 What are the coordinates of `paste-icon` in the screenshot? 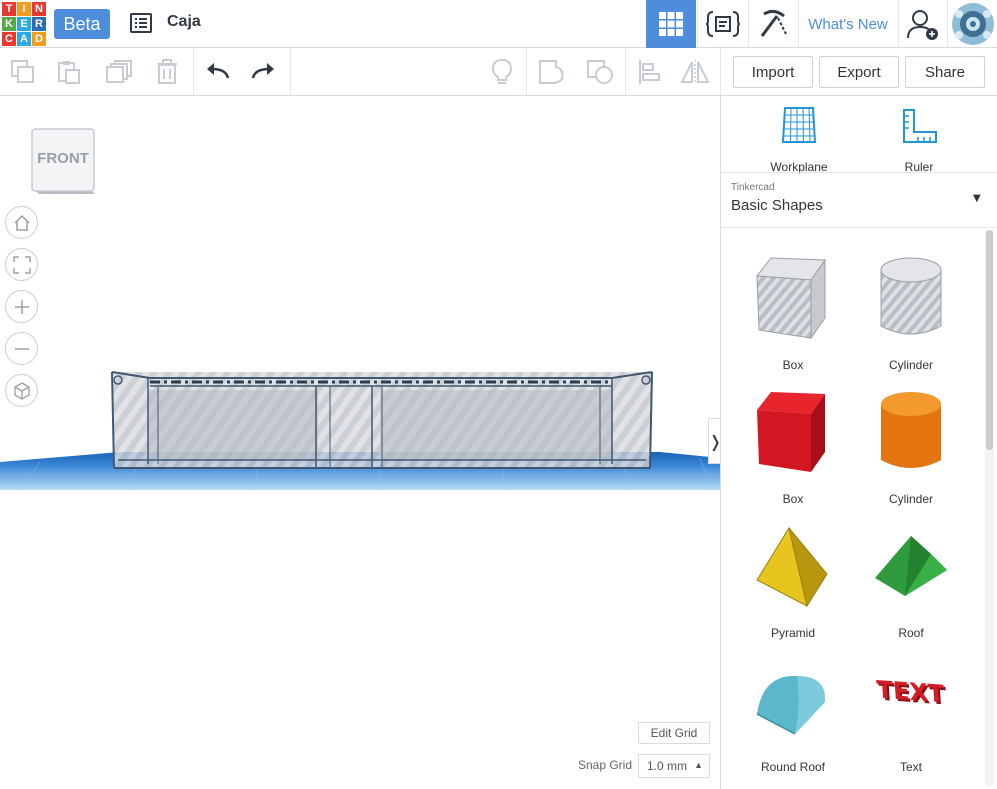 It's located at (69, 72).